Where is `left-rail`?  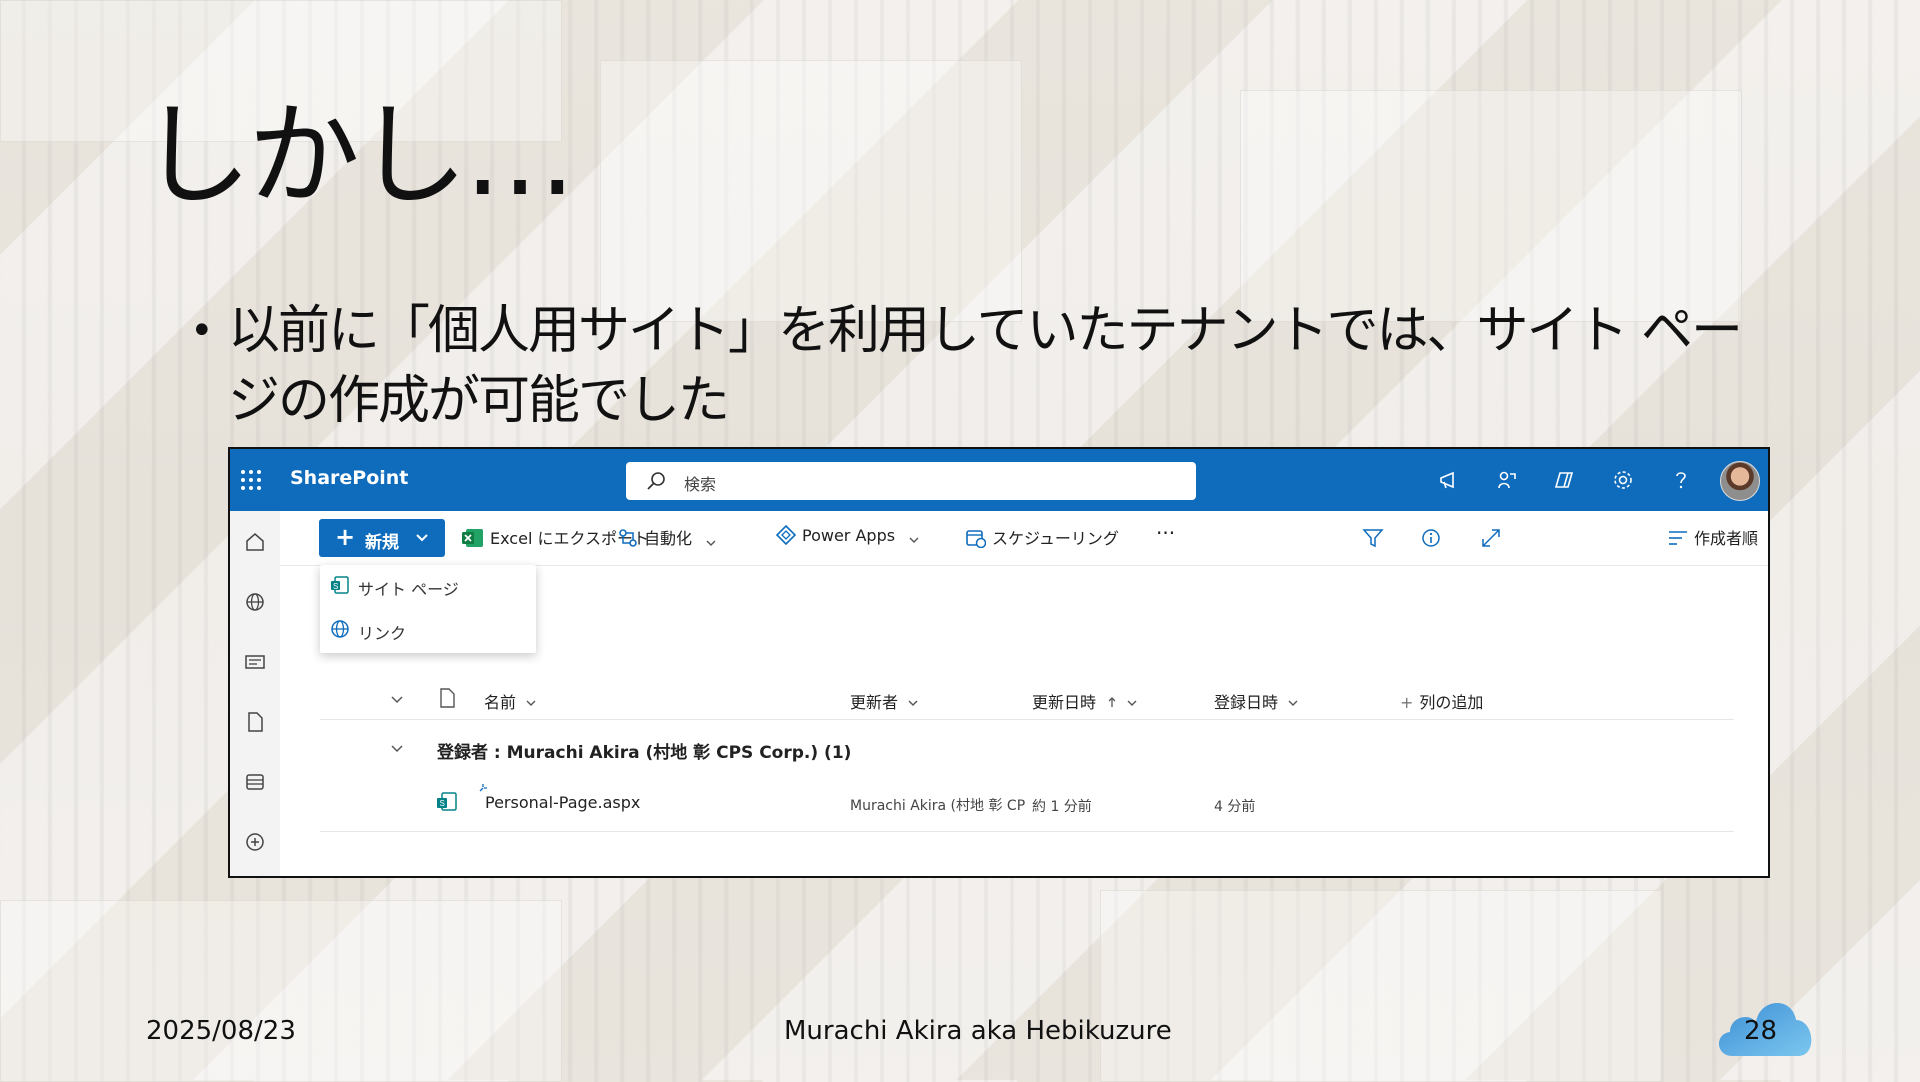 left-rail is located at coordinates (255, 693).